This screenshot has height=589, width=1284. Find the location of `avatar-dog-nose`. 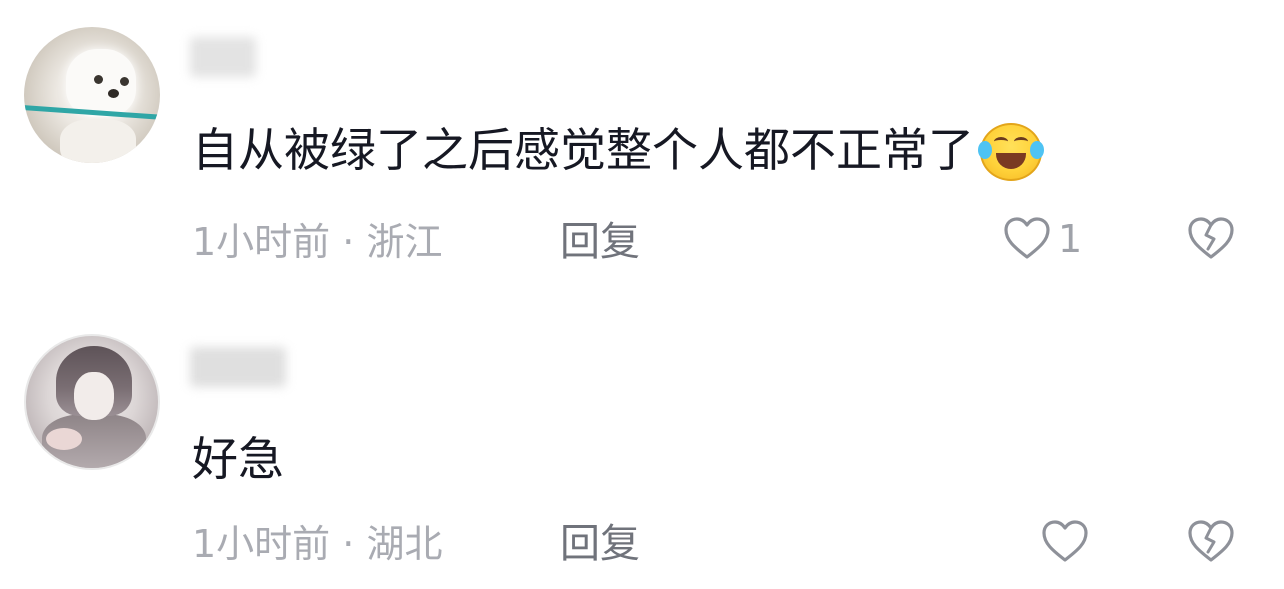

avatar-dog-nose is located at coordinates (113, 93).